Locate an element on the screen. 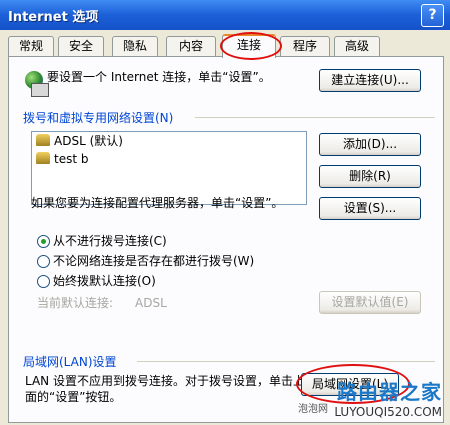  list-item: test b is located at coordinates (169, 159).